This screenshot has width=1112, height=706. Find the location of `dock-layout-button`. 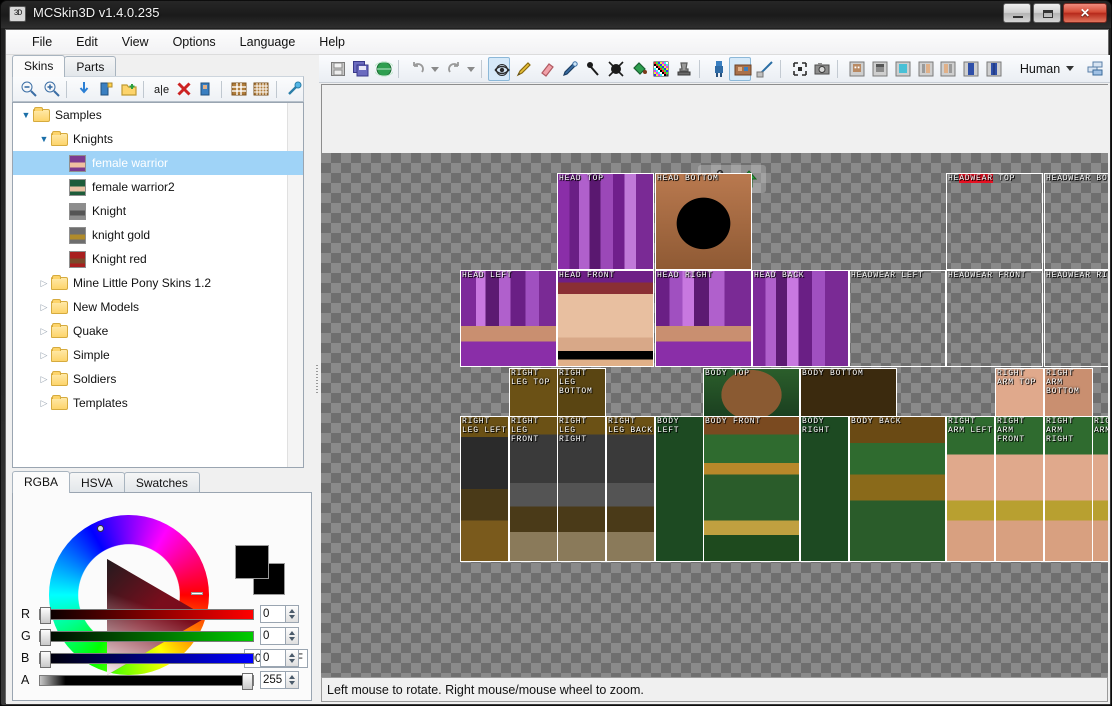

dock-layout-button is located at coordinates (1093, 69).